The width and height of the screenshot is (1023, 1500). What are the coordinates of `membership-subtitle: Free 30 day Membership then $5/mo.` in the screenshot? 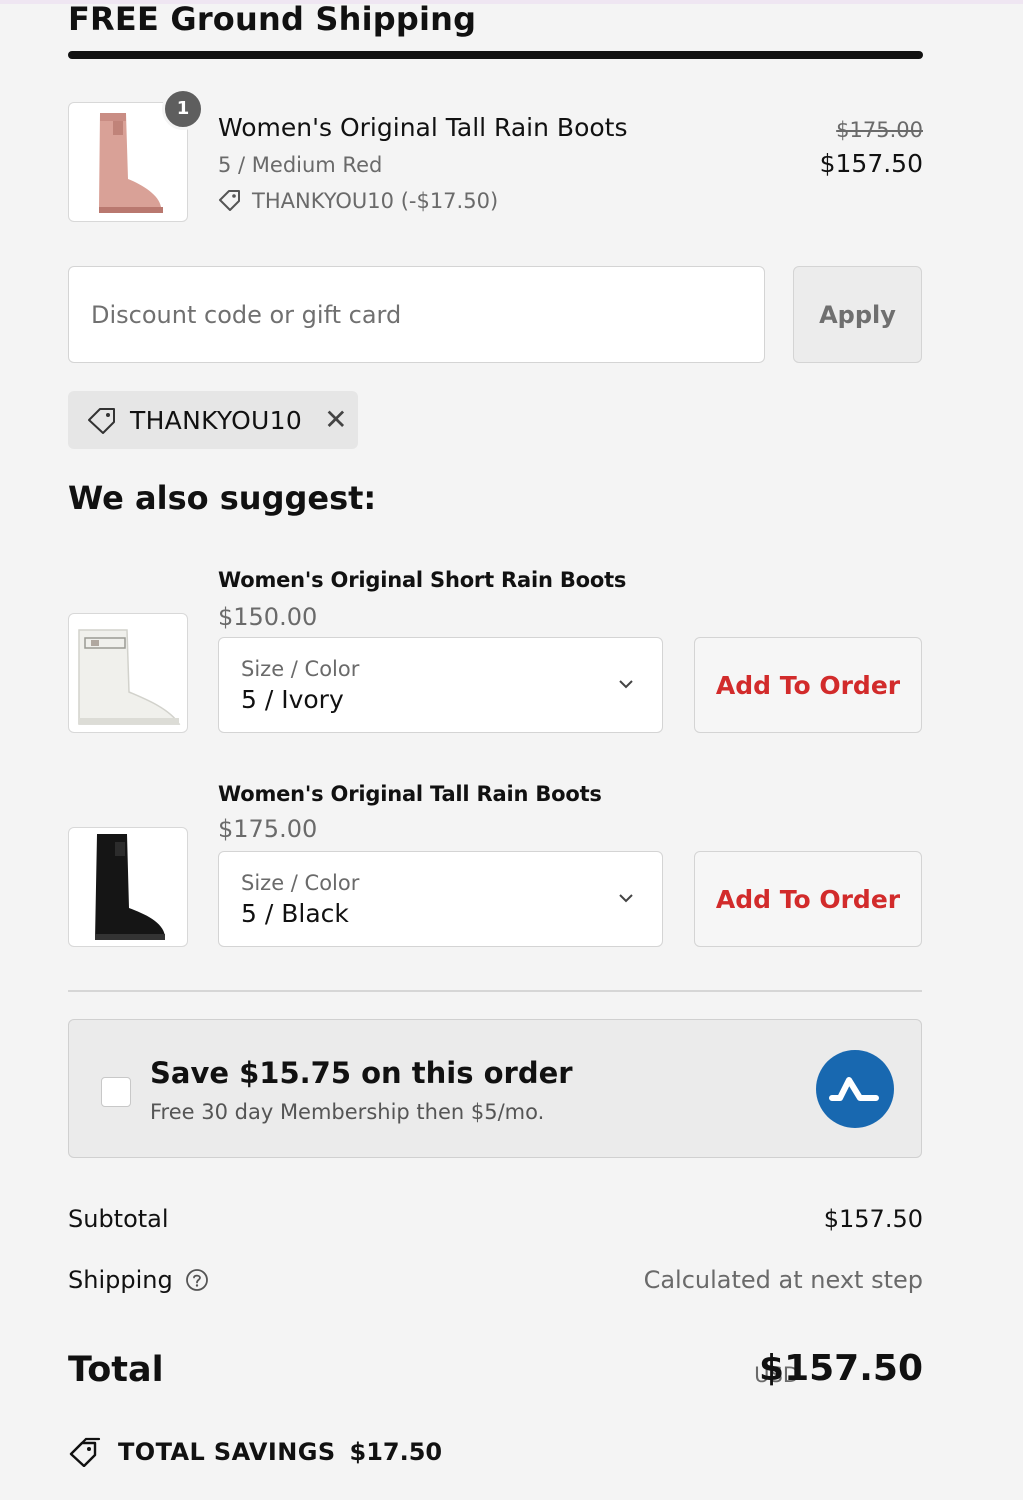 It's located at (347, 1112).